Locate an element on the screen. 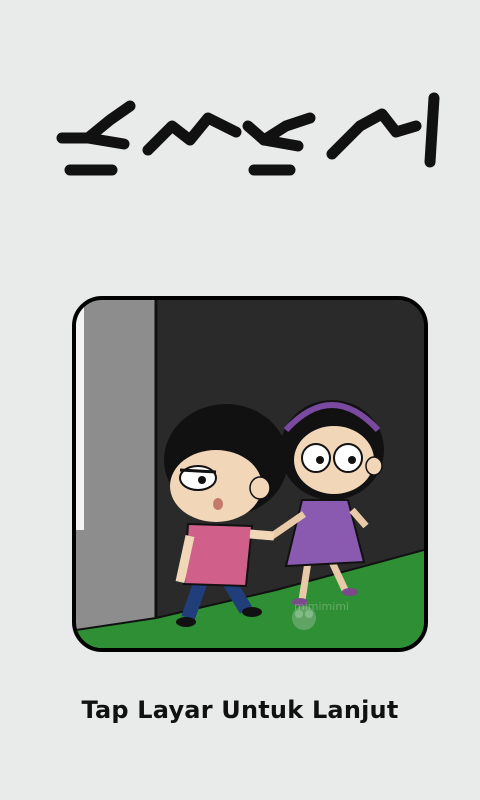 This screenshot has height=800, width=480. app-logo is located at coordinates (248, 134).